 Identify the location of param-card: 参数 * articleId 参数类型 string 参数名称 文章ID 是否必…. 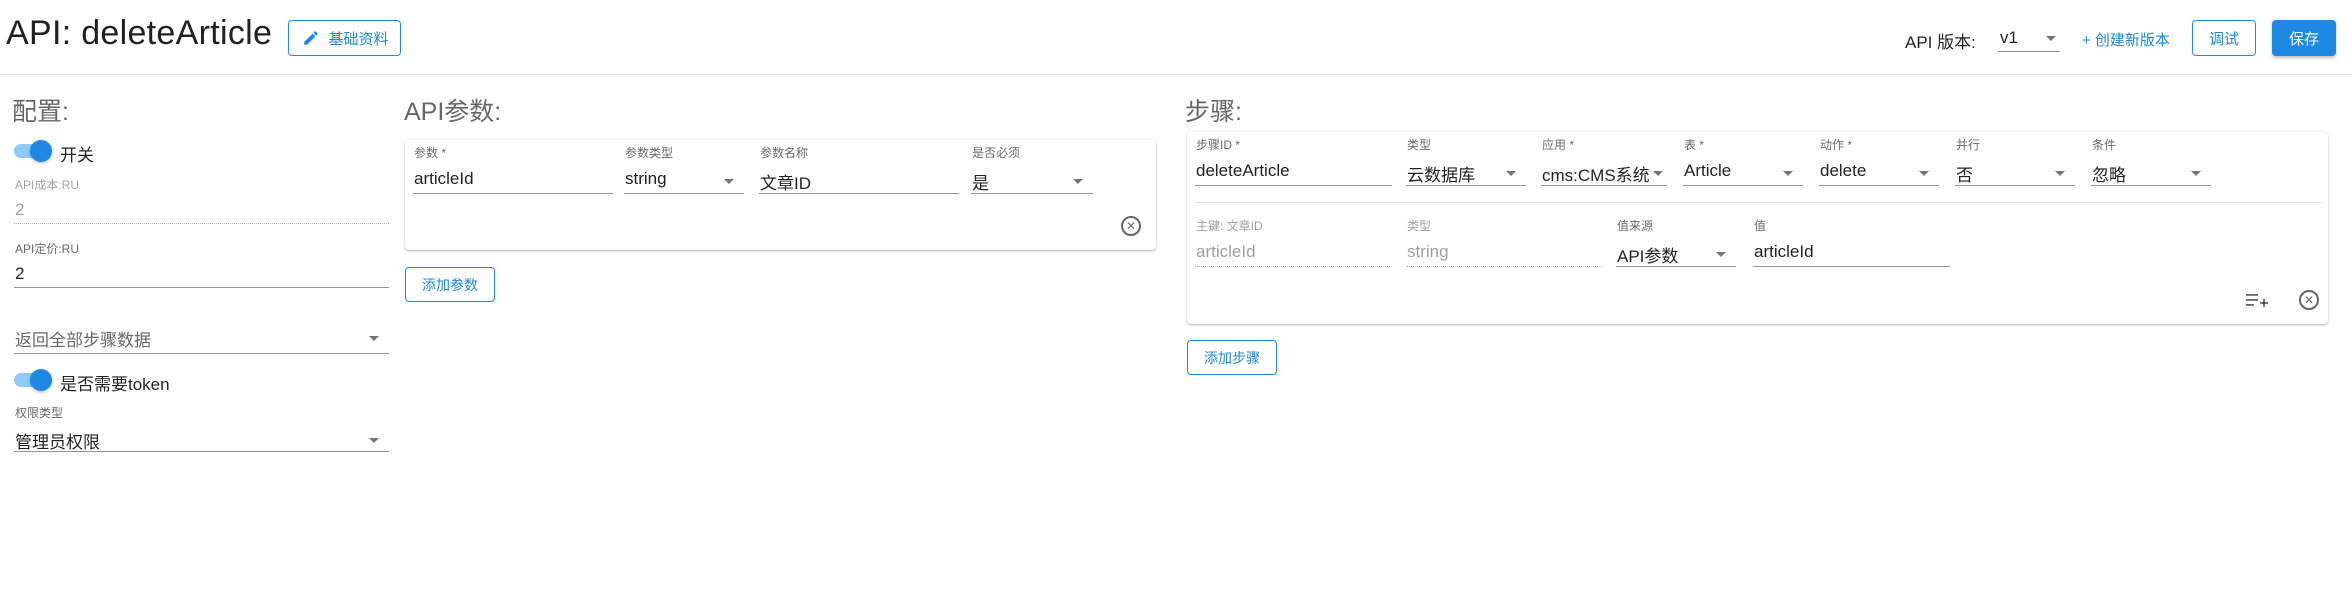
(780, 195).